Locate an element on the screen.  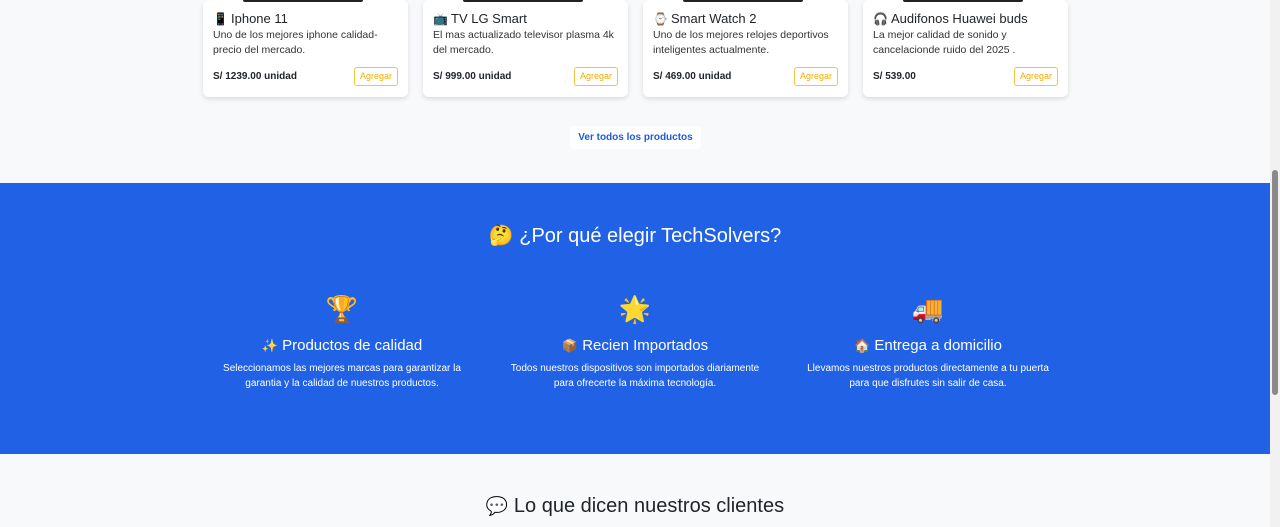
product-price: S/ 469.00 unidad is located at coordinates (692, 76).